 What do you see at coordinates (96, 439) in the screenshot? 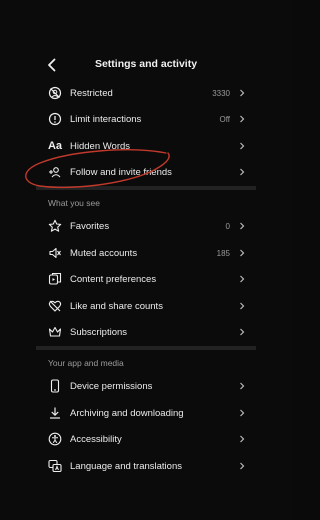
I see `menu-item-label: Accessibility` at bounding box center [96, 439].